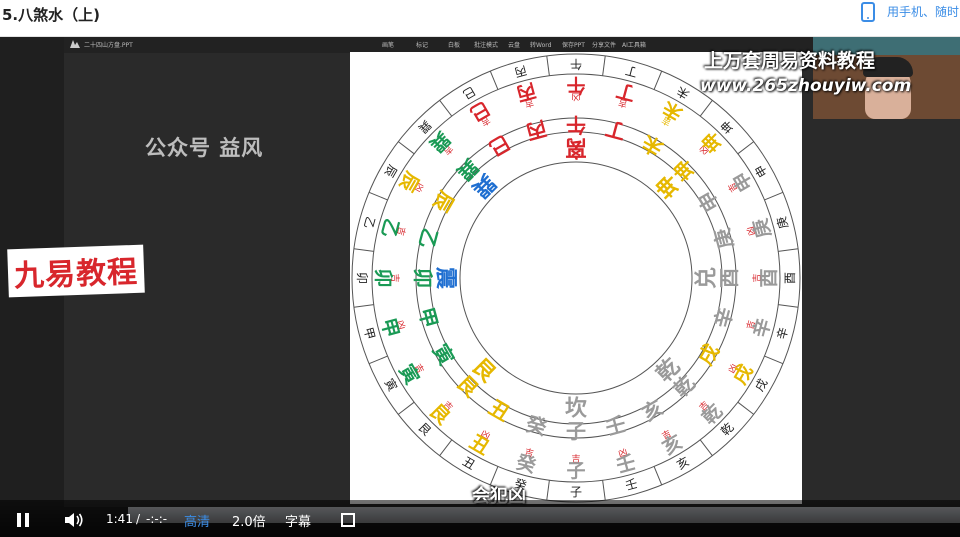 The width and height of the screenshot is (960, 537). What do you see at coordinates (443, 354) in the screenshot?
I see `inner-mountain-label: 寅` at bounding box center [443, 354].